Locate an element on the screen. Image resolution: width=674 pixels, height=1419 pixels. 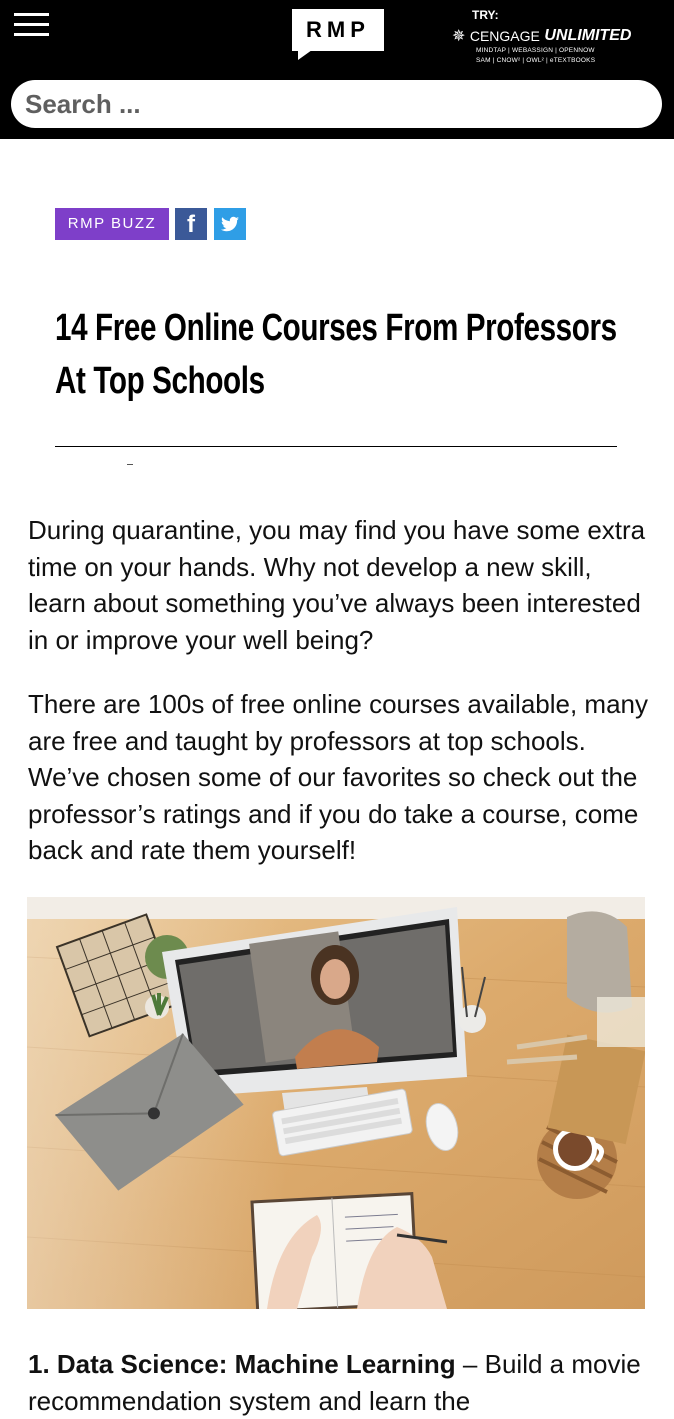
title-divider is located at coordinates (336, 446).